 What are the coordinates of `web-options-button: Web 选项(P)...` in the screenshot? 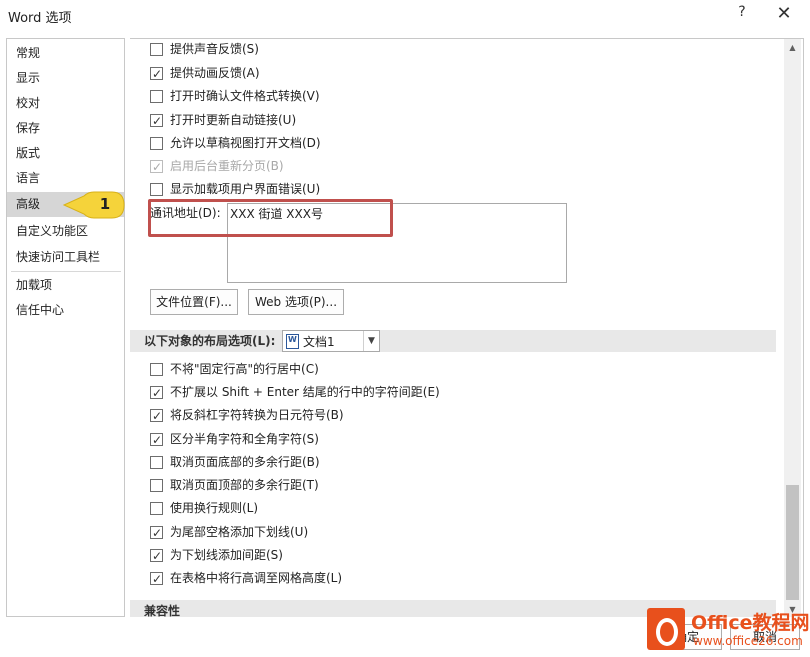 It's located at (296, 302).